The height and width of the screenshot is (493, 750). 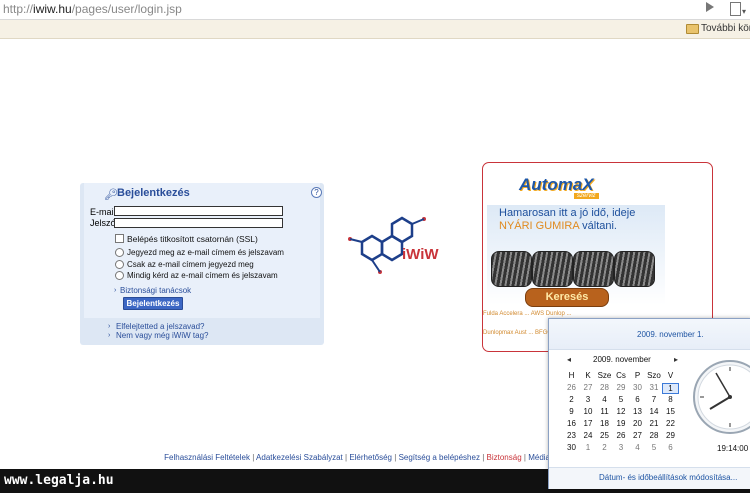 What do you see at coordinates (621, 375) in the screenshot?
I see `weekday-header: Cs` at bounding box center [621, 375].